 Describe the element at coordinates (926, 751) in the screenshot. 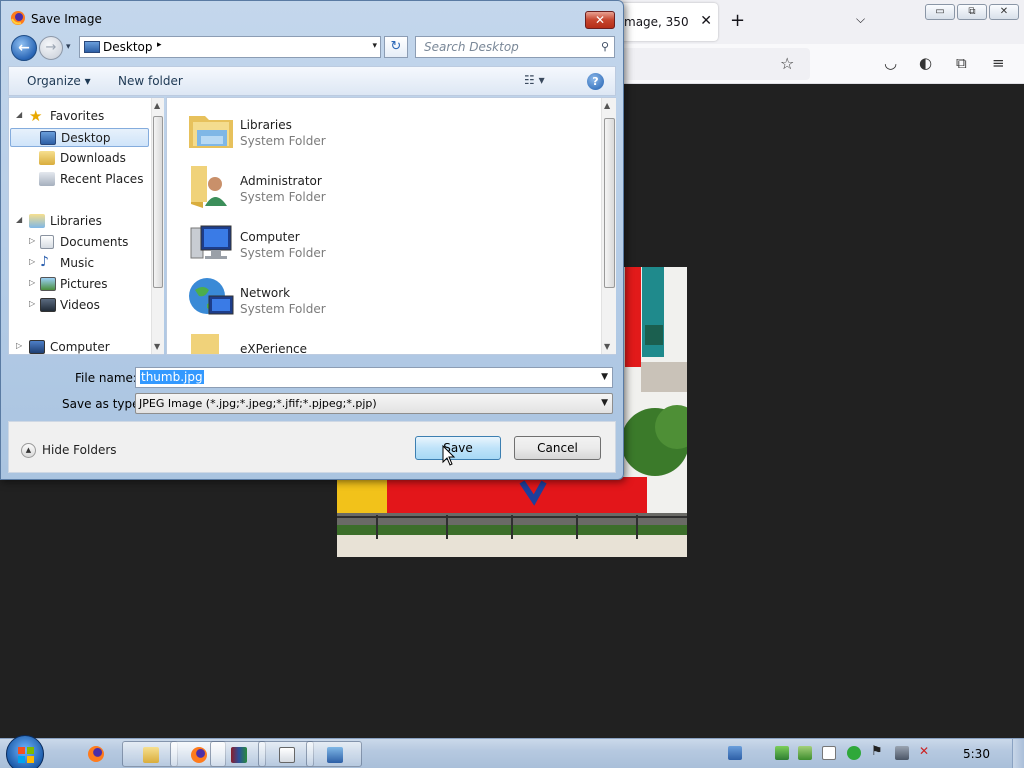

I see `tray-volume-muted-icon: ✕` at that location.